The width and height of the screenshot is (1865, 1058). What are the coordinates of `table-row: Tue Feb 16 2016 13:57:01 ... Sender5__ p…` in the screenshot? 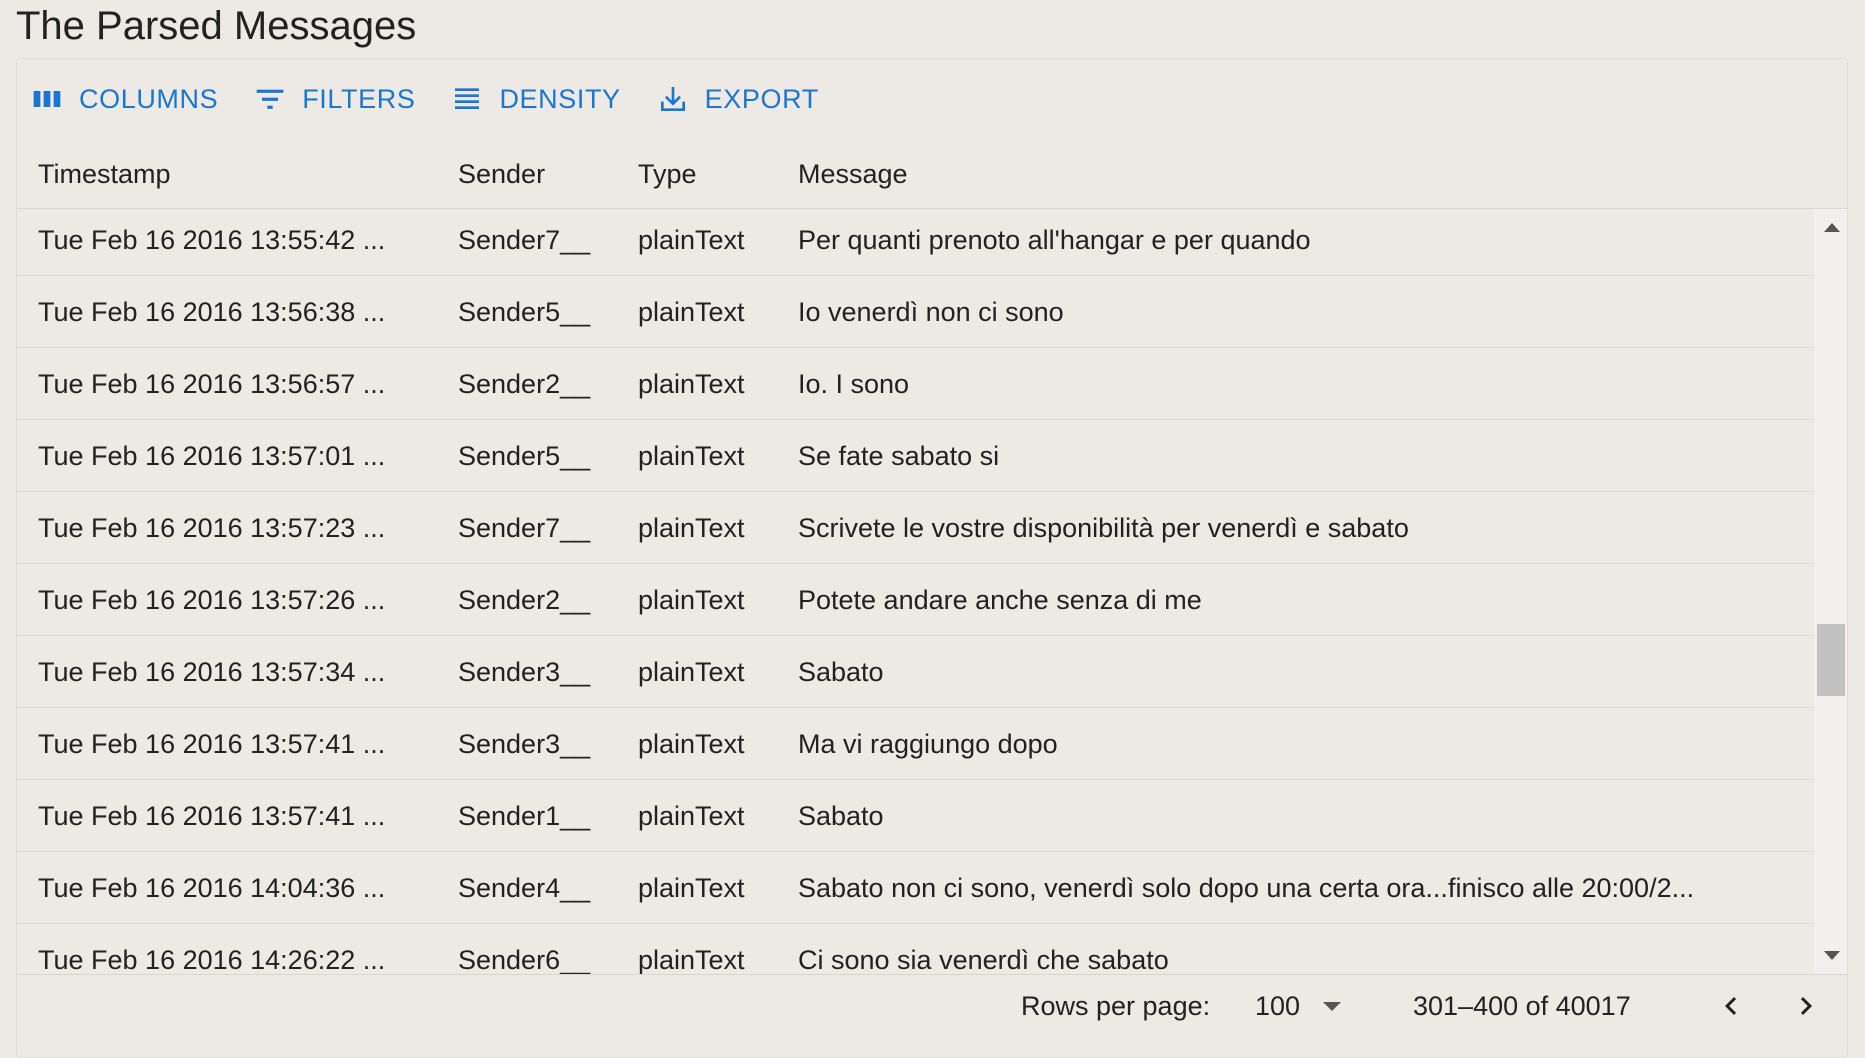 It's located at (915, 456).